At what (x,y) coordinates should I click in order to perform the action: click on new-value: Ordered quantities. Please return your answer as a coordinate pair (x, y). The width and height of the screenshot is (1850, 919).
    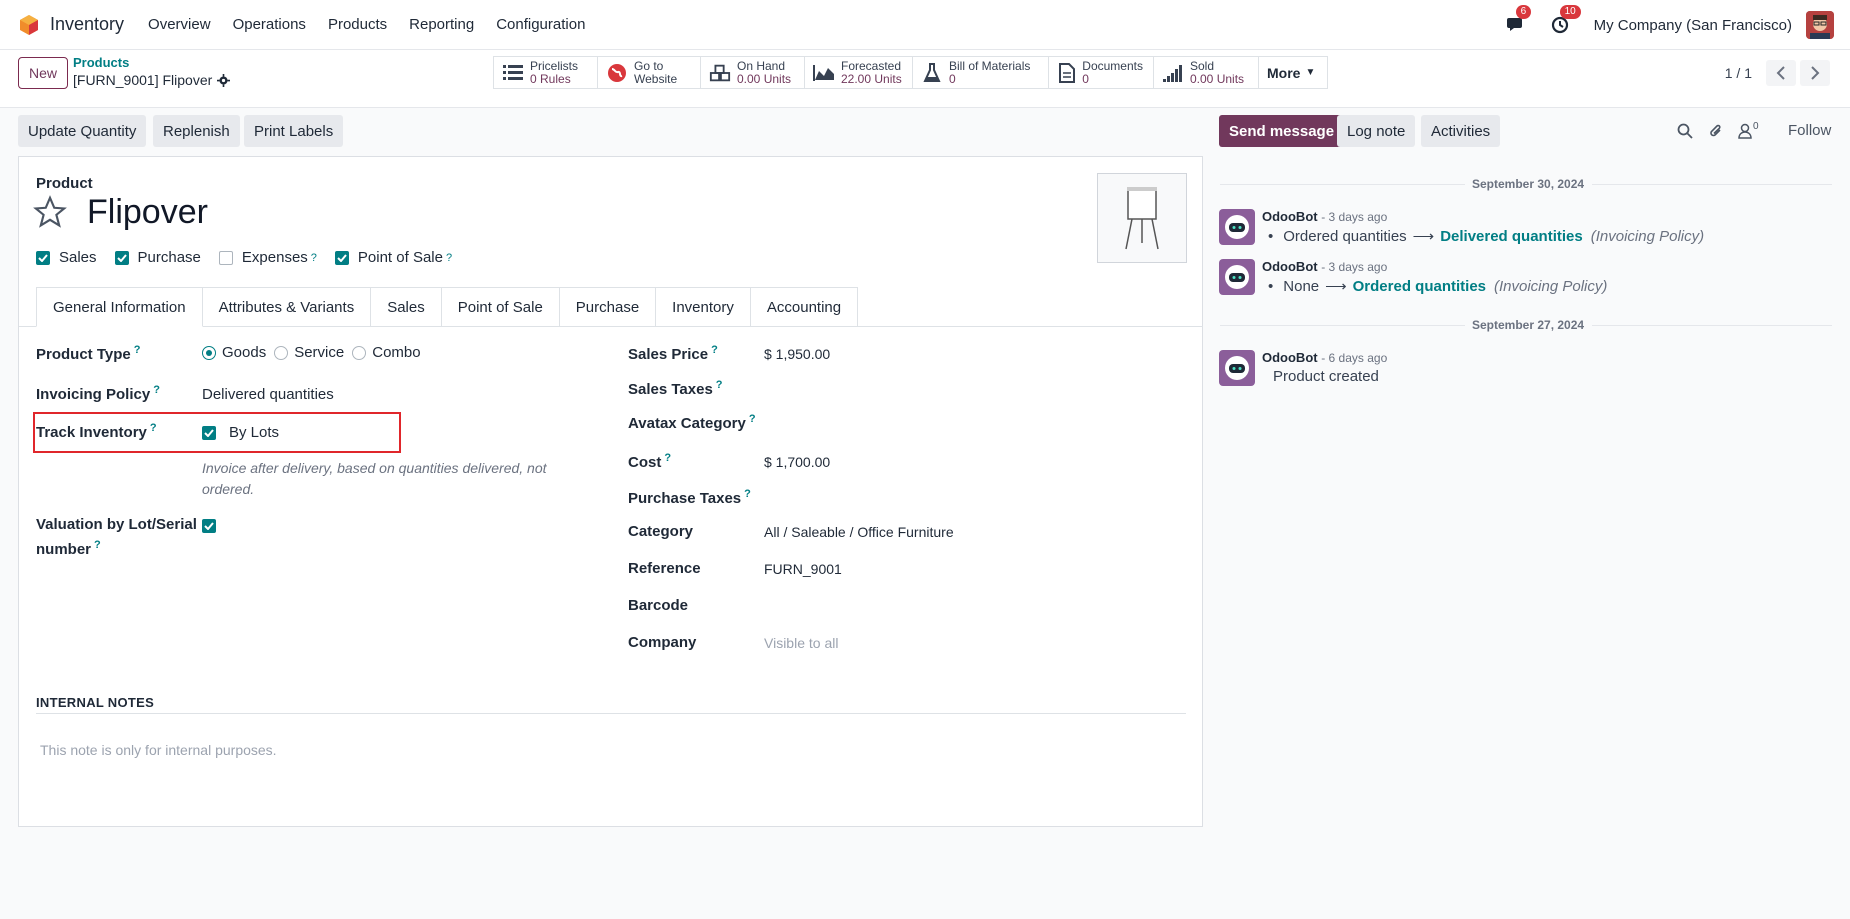
    Looking at the image, I should click on (1419, 286).